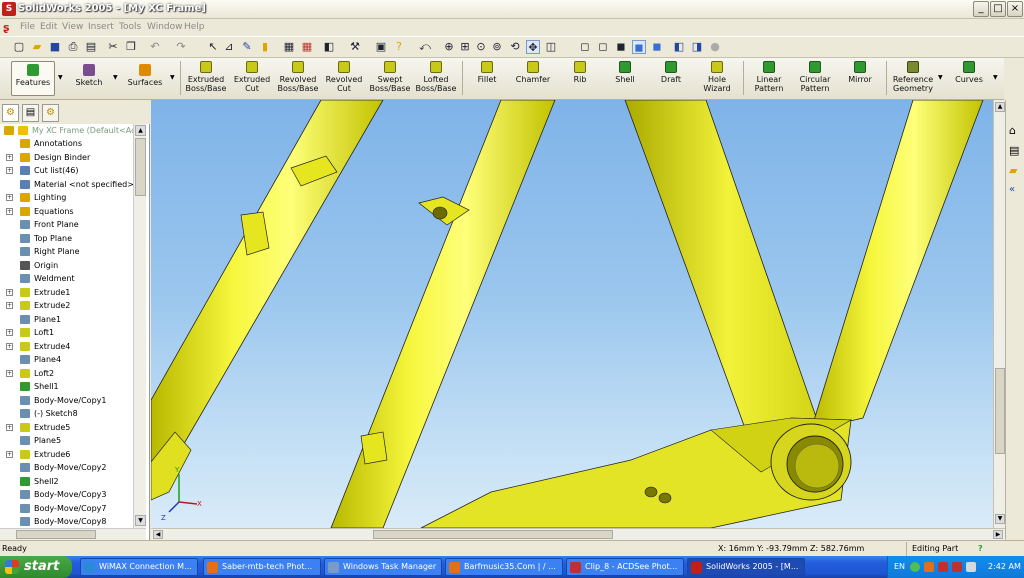 This screenshot has width=1024, height=578. I want to click on cm-circular-pattern: Circular Pattern, so click(815, 77).